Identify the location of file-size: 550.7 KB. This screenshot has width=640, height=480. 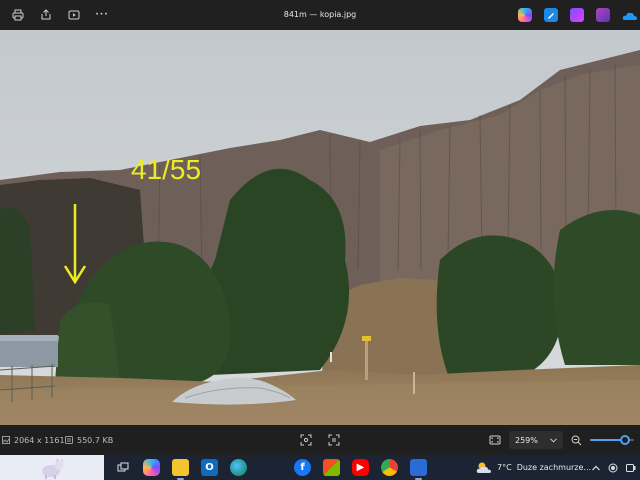
(89, 440).